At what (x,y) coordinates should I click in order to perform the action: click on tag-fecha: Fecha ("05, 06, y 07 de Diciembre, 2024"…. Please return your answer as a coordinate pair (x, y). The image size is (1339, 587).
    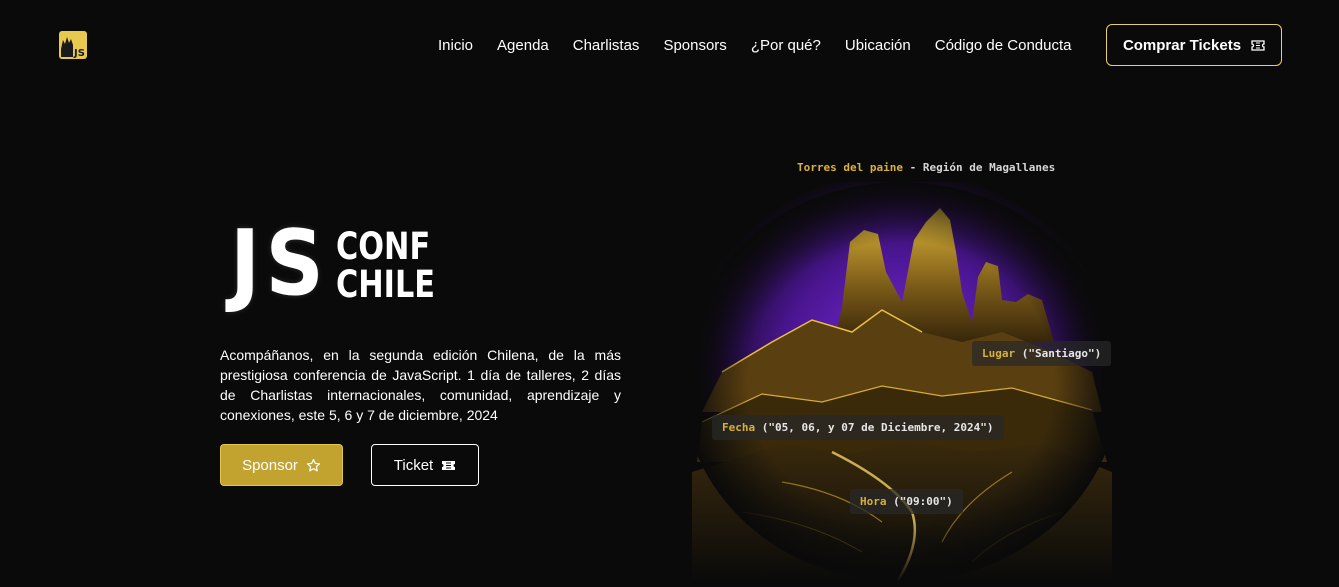
    Looking at the image, I should click on (858, 427).